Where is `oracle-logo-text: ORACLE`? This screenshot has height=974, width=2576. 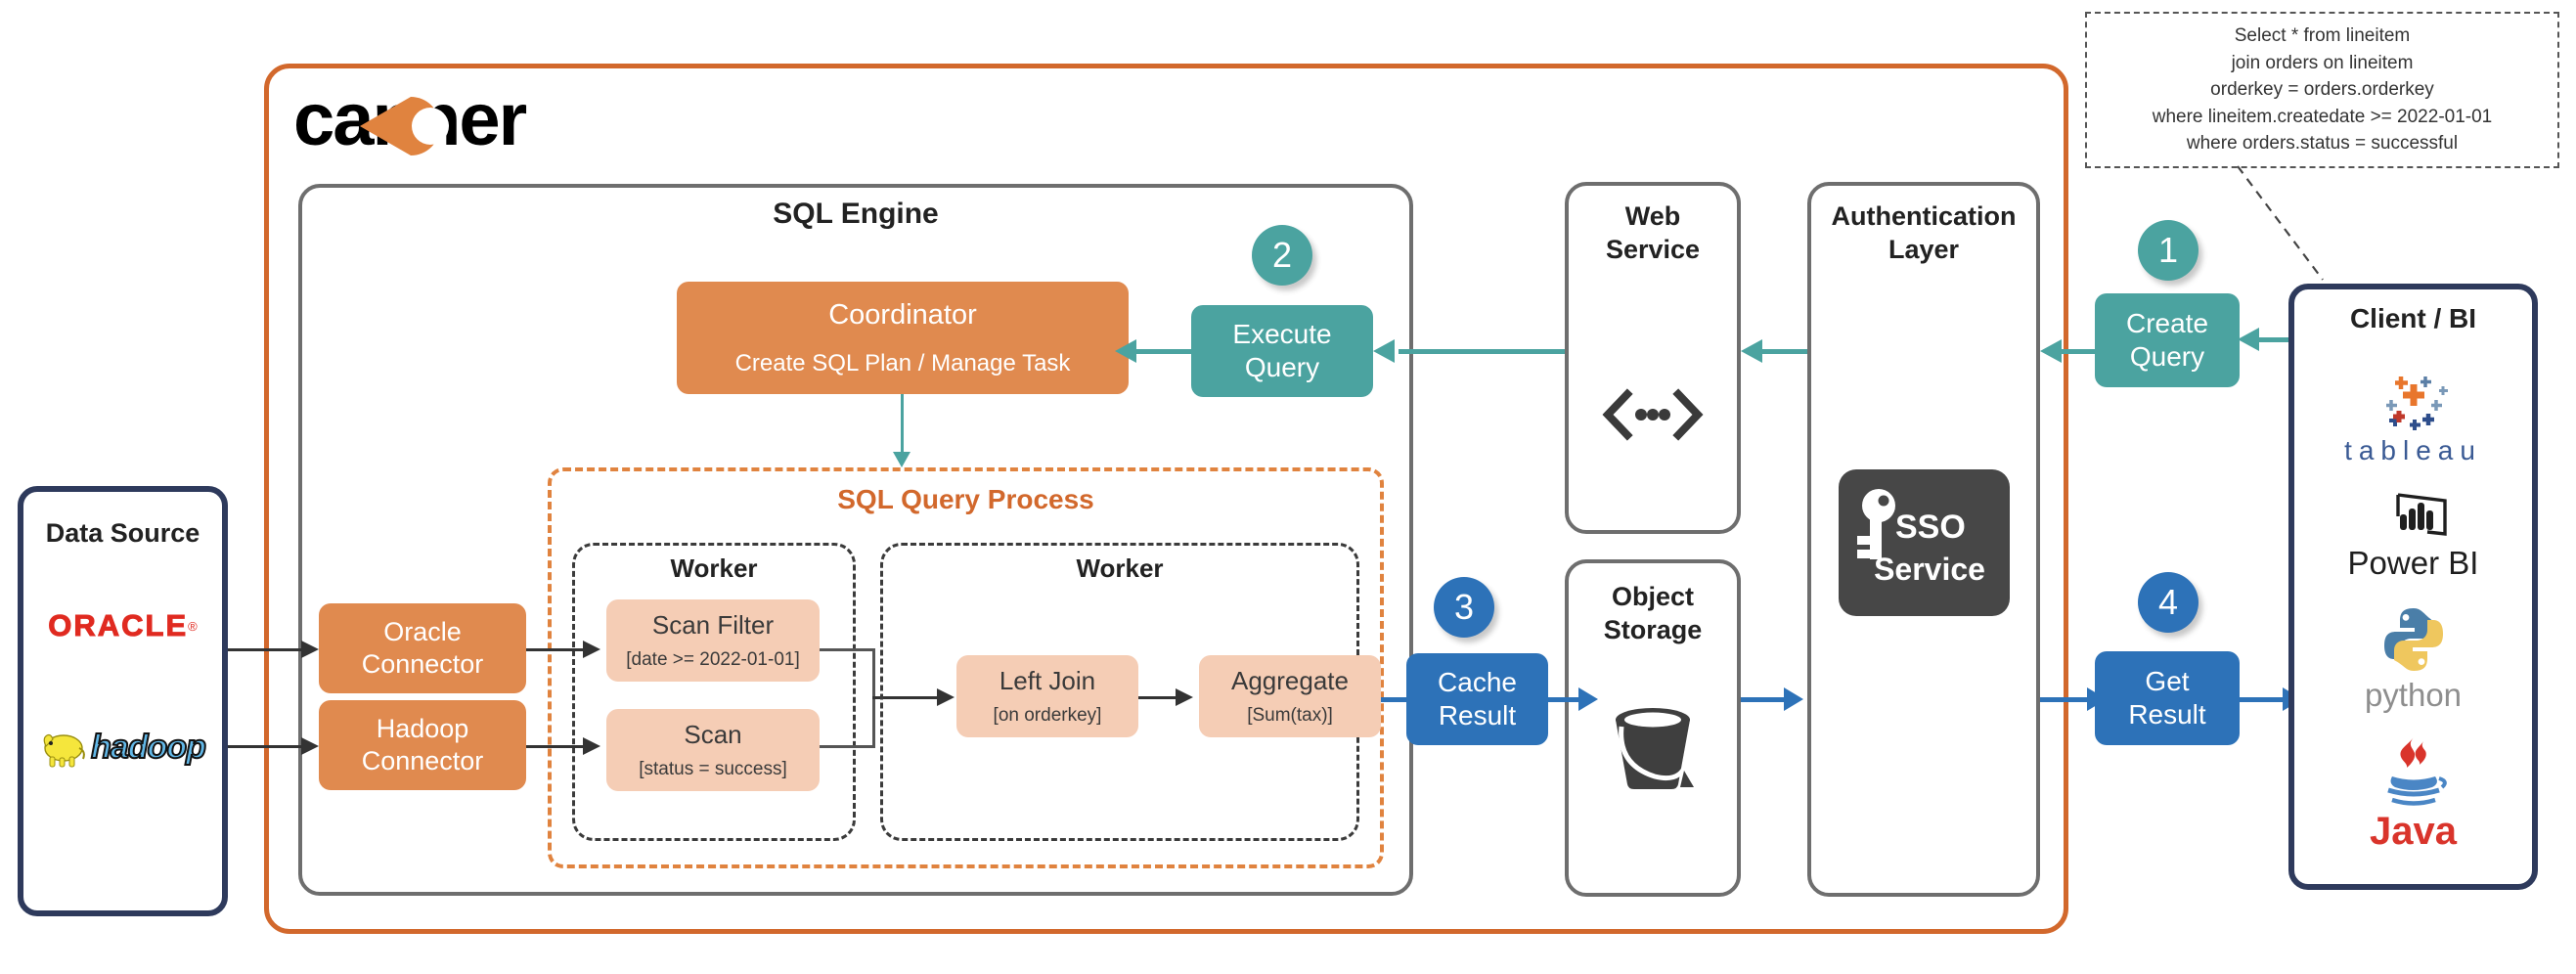 oracle-logo-text: ORACLE is located at coordinates (119, 625).